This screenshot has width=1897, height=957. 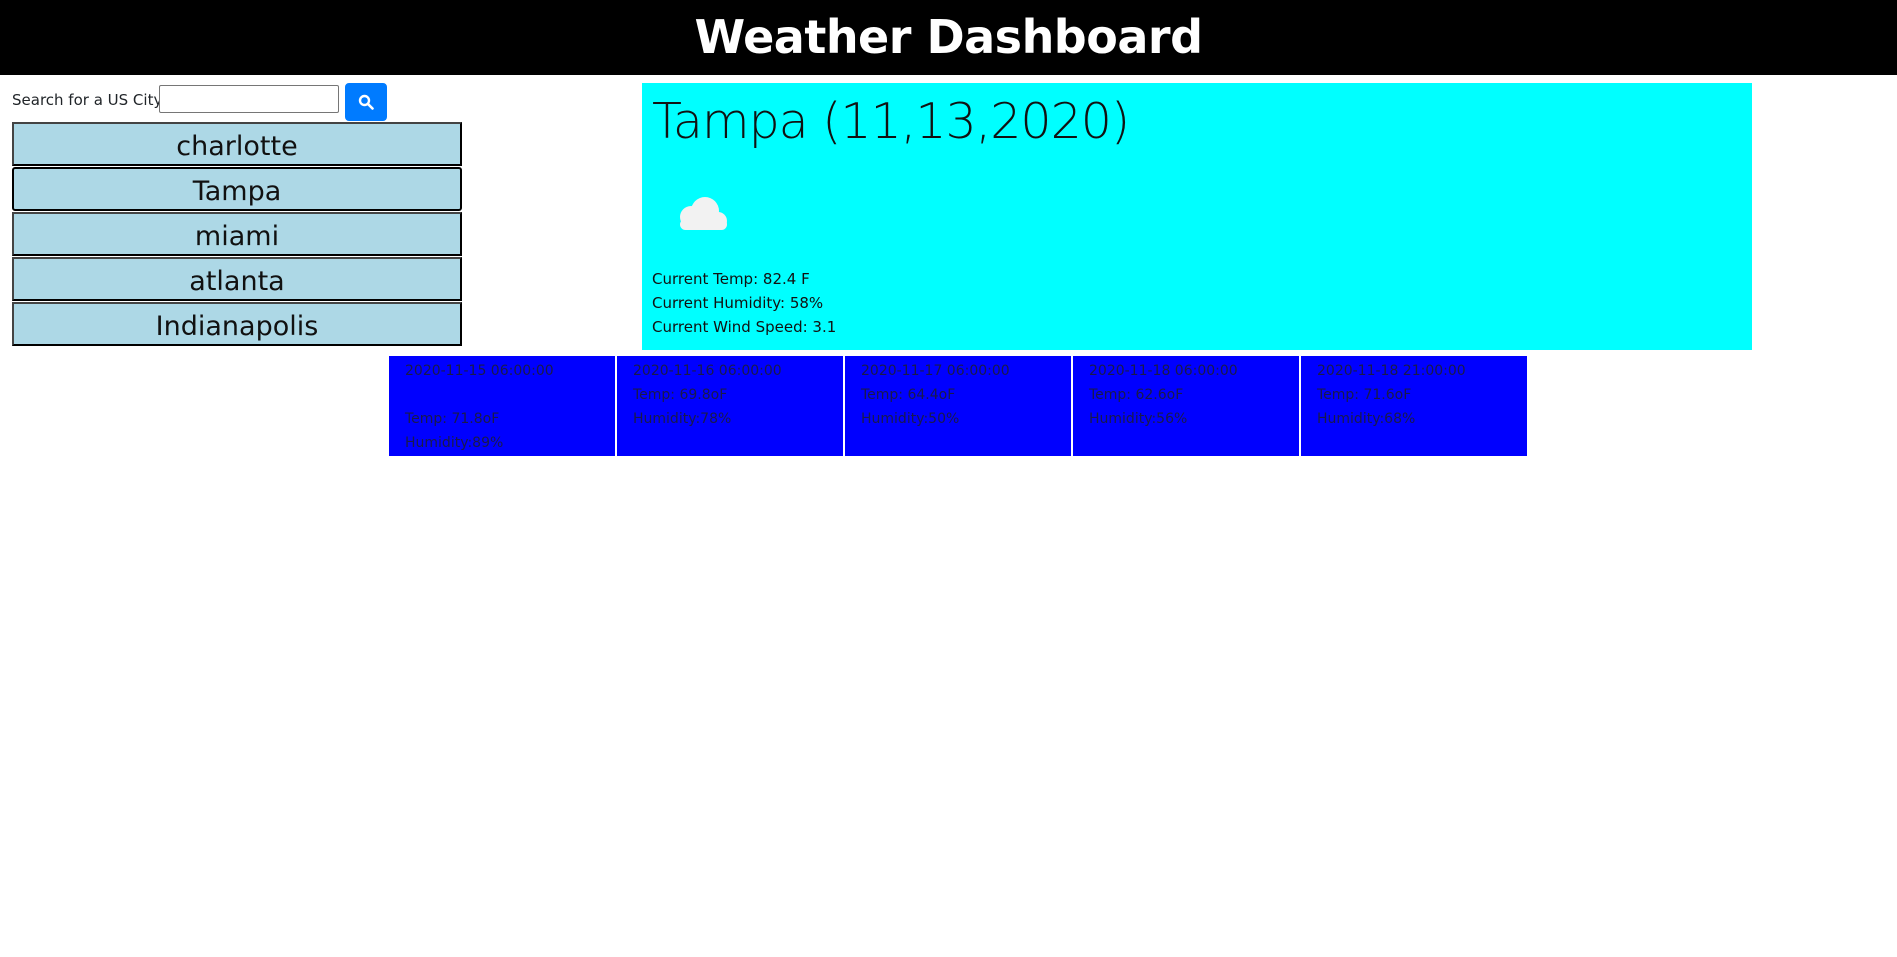 I want to click on forecast-temp: Temp: 62.6oF, so click(x=1136, y=395).